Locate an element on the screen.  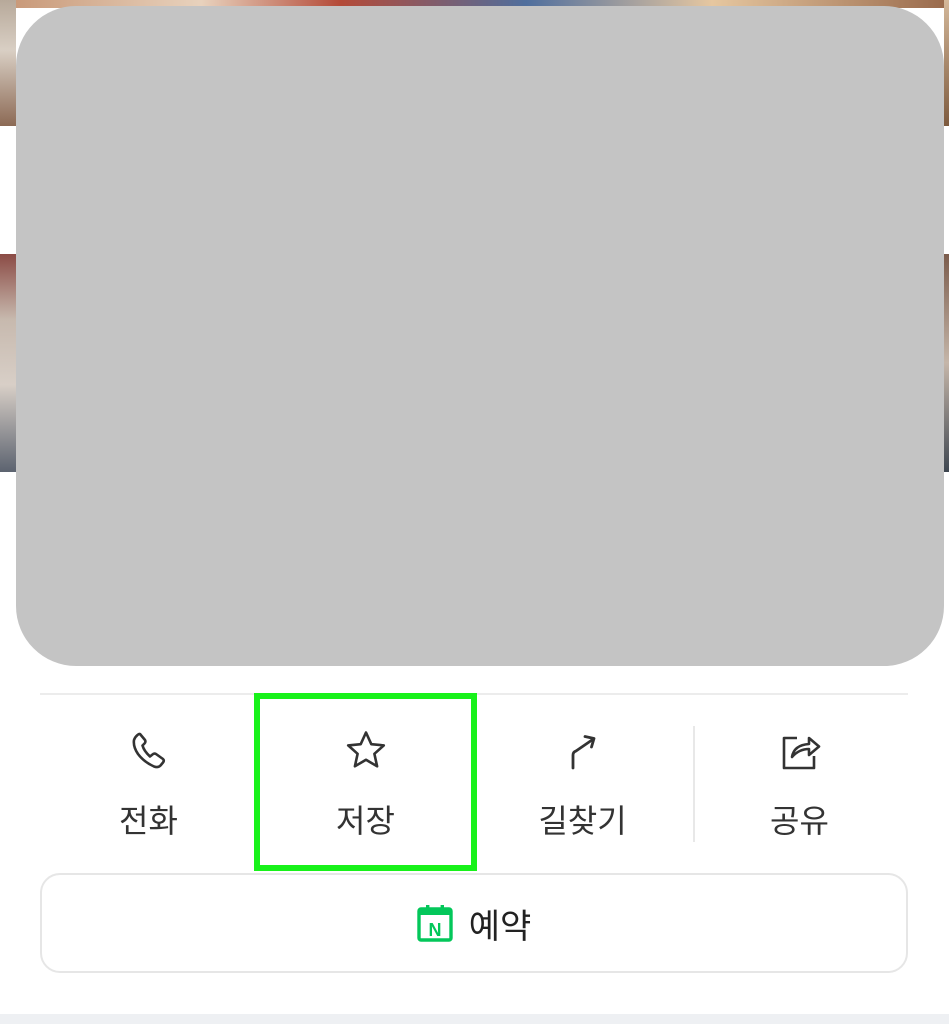
directions-icon is located at coordinates (583, 752).